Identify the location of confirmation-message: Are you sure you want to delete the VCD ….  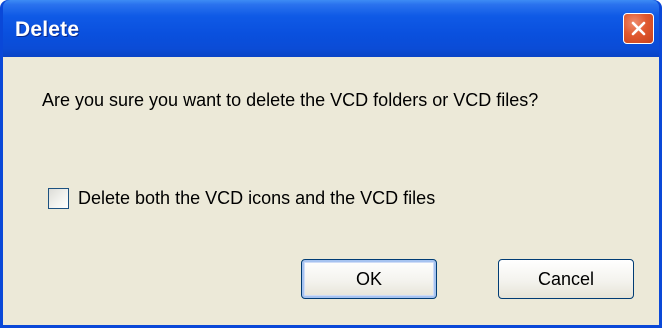
(290, 100).